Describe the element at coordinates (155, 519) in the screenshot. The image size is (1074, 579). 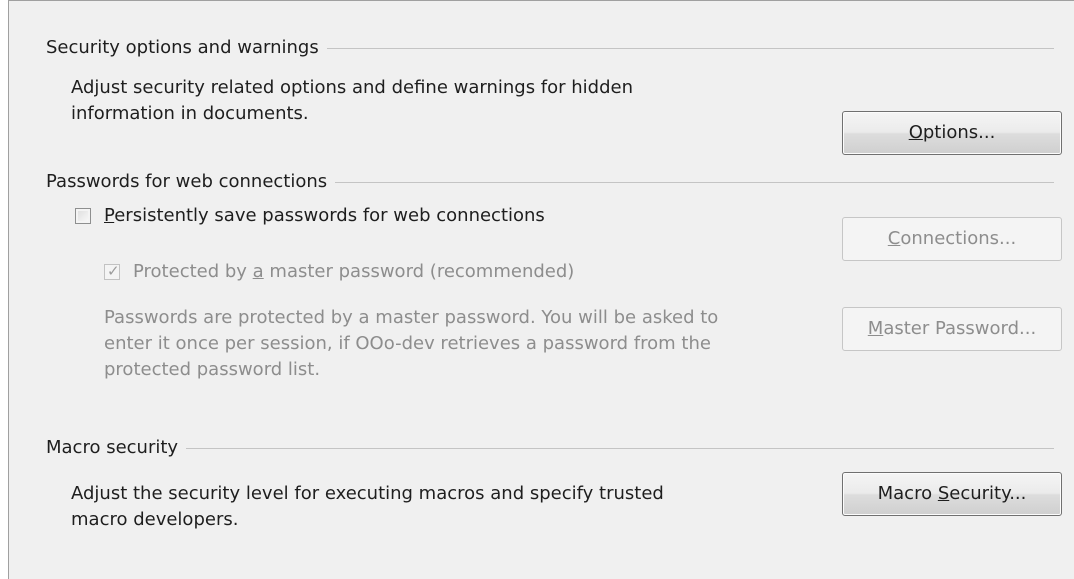
I see `macro-description-line-2: macro developers.` at that location.